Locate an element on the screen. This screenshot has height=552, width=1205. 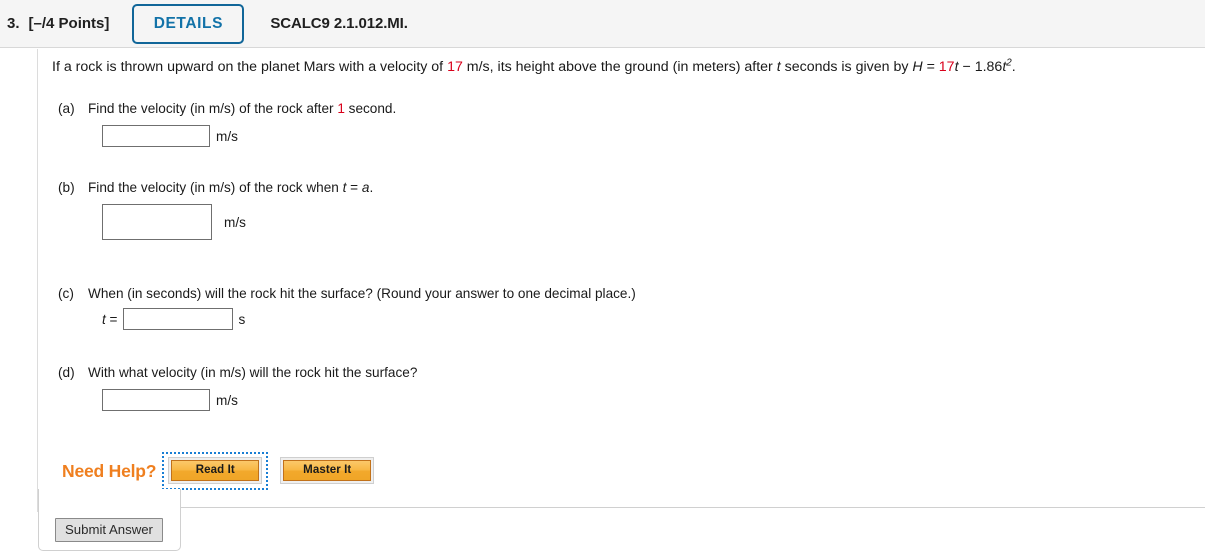
formula-coefficient-2: 1.86 is located at coordinates (988, 67).